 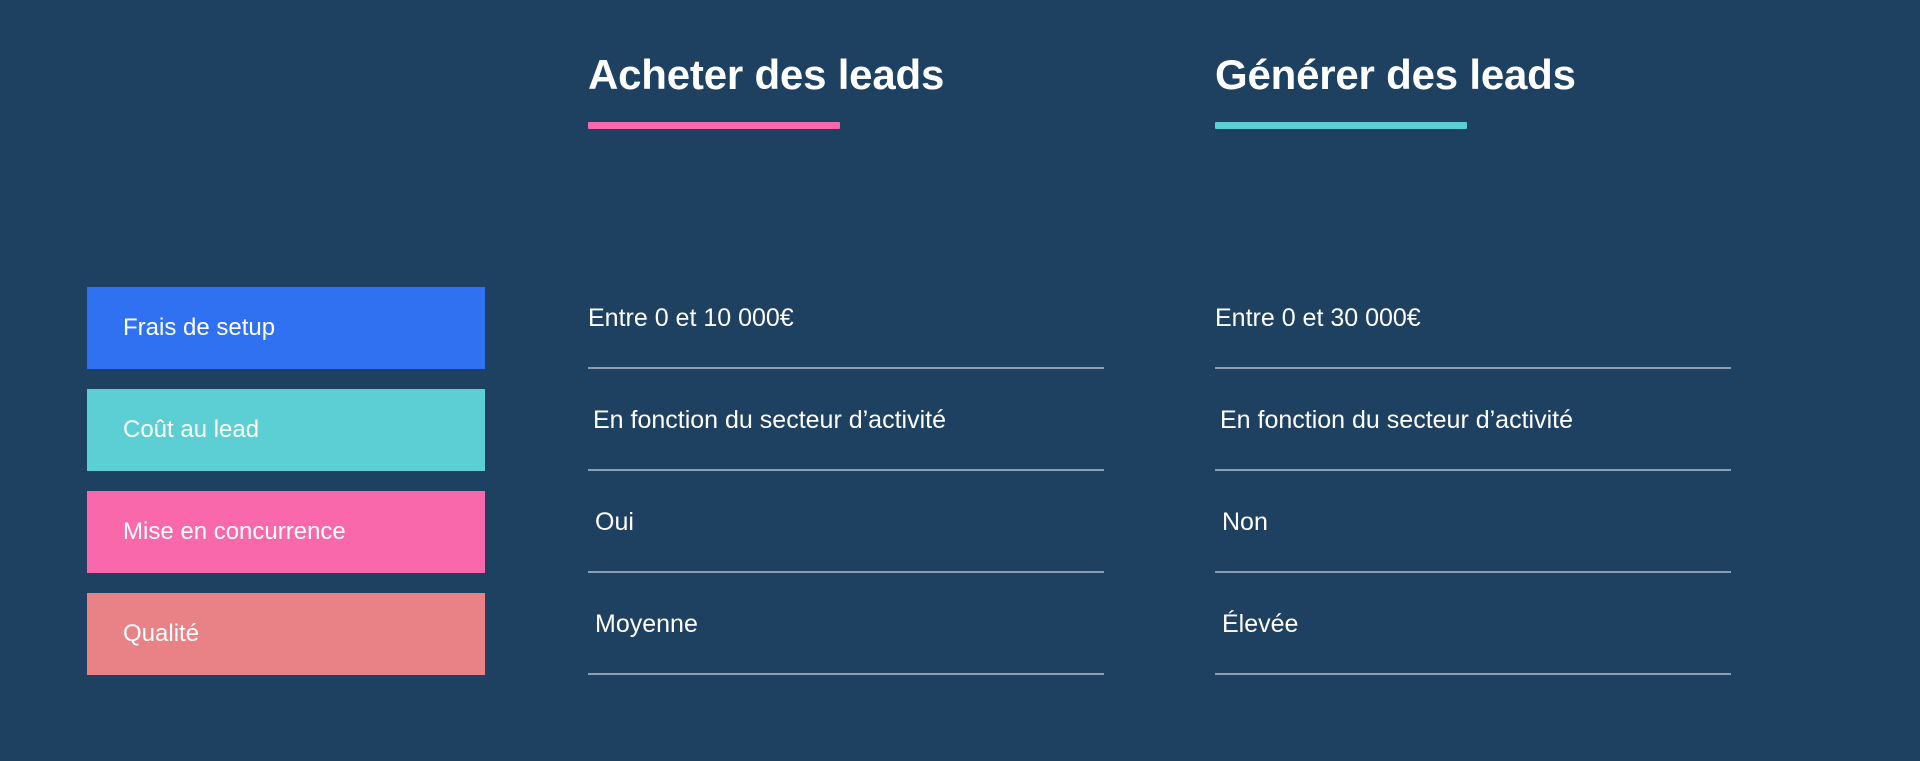 What do you see at coordinates (766, 74) in the screenshot?
I see `column-title-buy: Acheter des leads` at bounding box center [766, 74].